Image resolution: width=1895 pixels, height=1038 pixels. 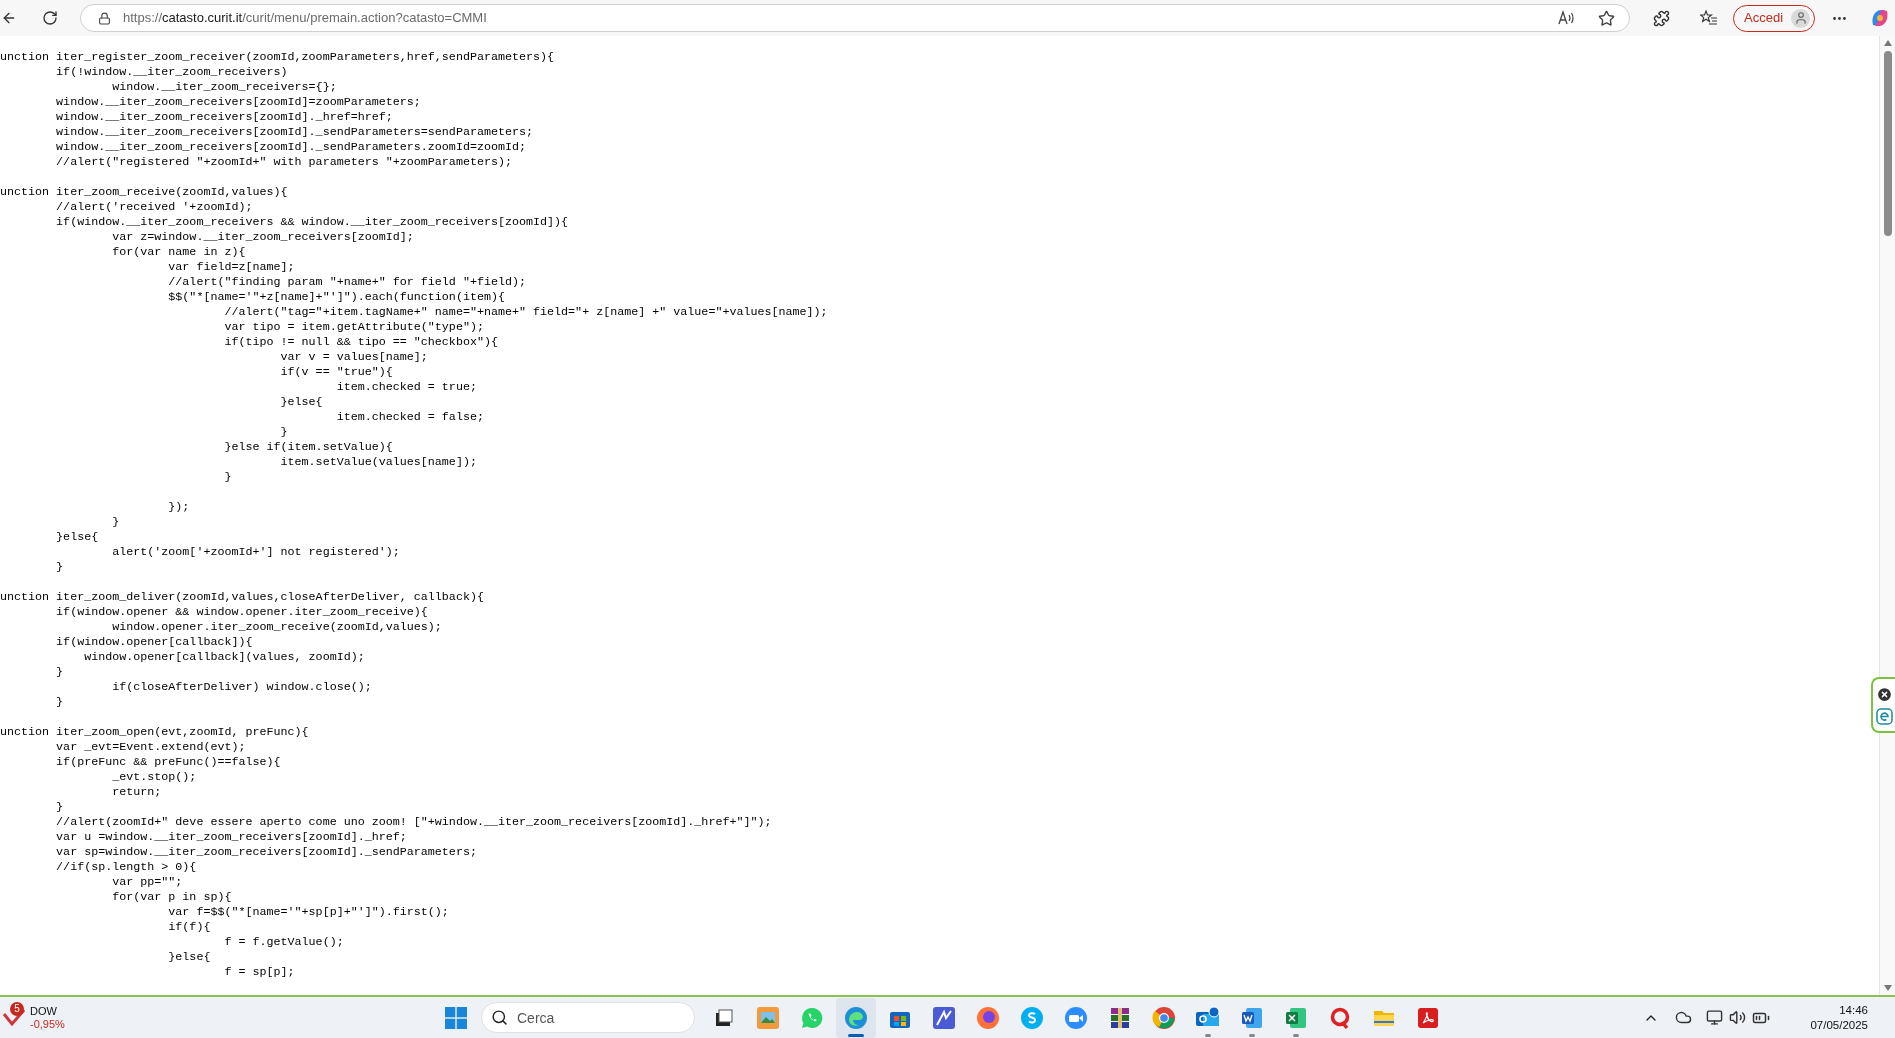 I want to click on ring-tail-icon, so click(x=1340, y=1017).